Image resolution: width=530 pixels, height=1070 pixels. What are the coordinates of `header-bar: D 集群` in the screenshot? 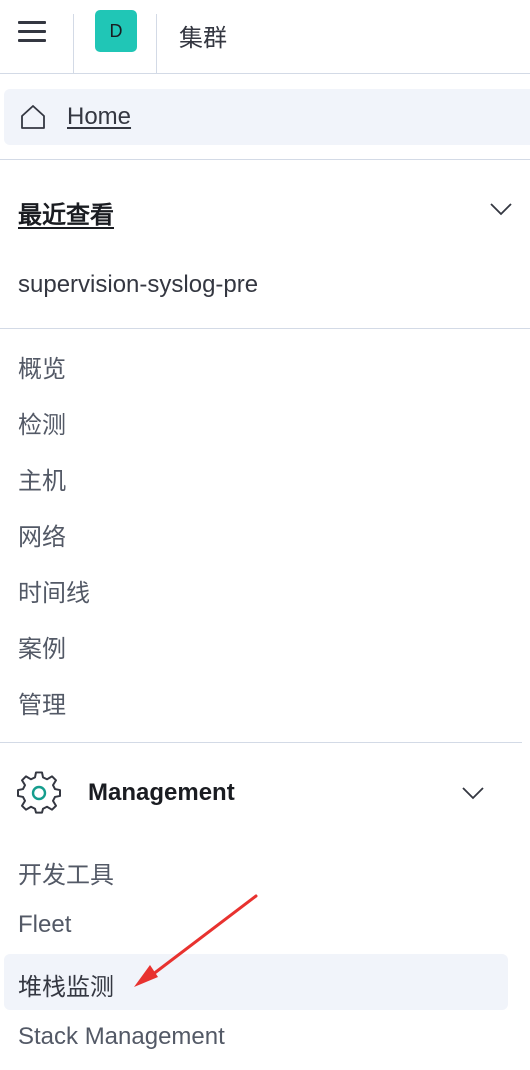 It's located at (265, 37).